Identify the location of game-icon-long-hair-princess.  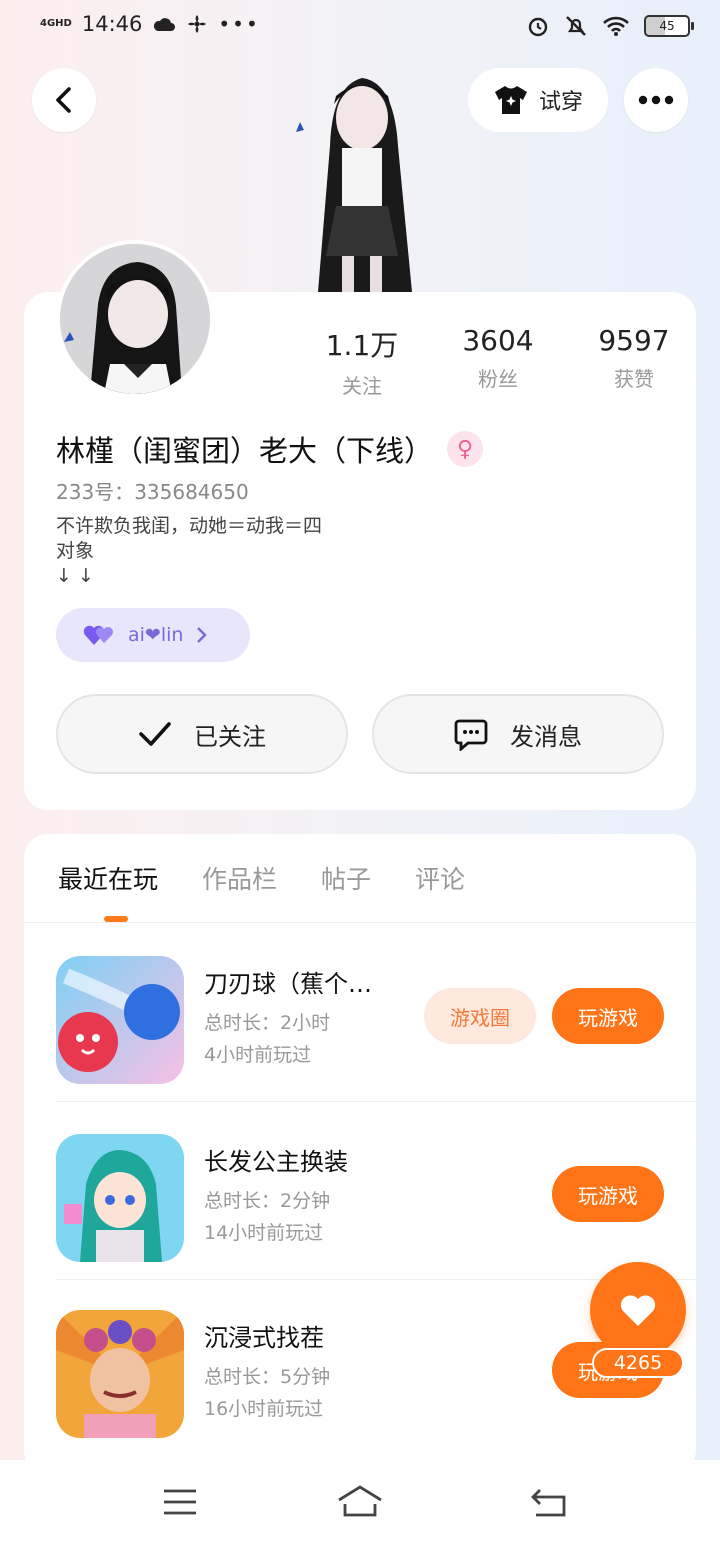
(120, 1198).